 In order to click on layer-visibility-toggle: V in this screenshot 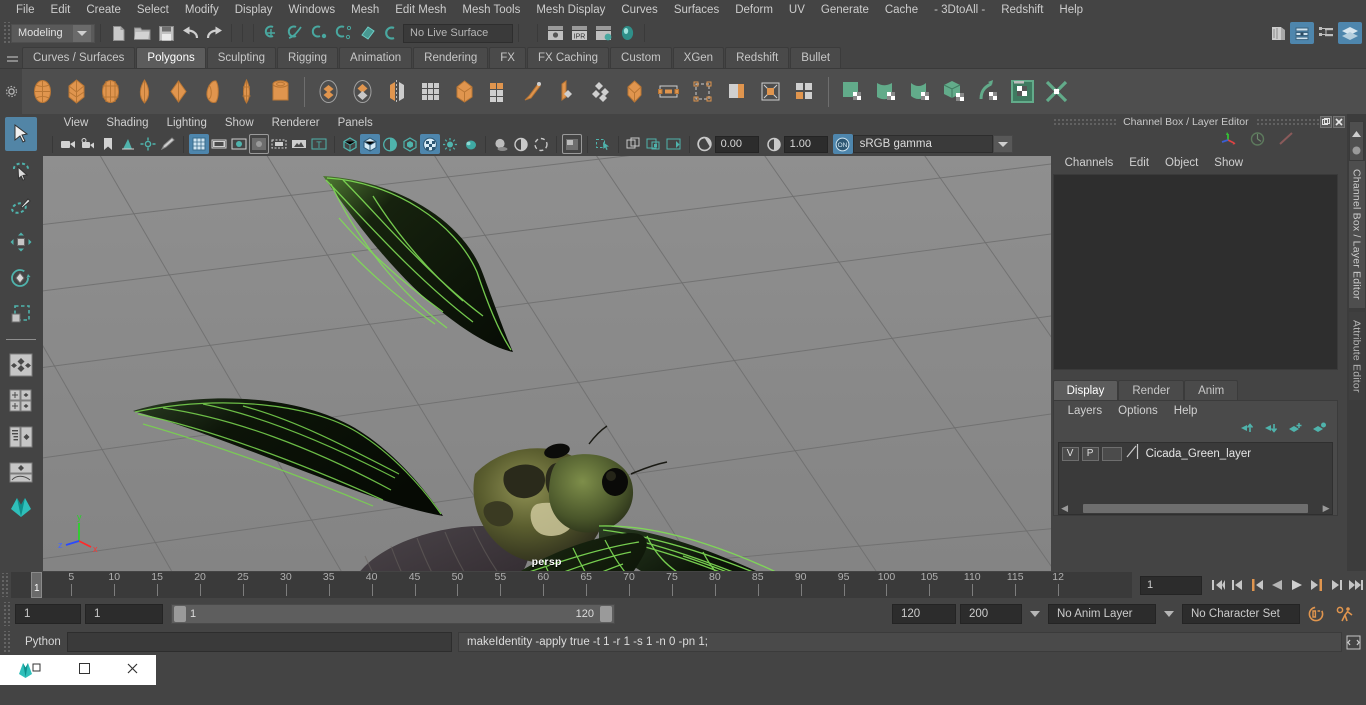, I will do `click(1070, 453)`.